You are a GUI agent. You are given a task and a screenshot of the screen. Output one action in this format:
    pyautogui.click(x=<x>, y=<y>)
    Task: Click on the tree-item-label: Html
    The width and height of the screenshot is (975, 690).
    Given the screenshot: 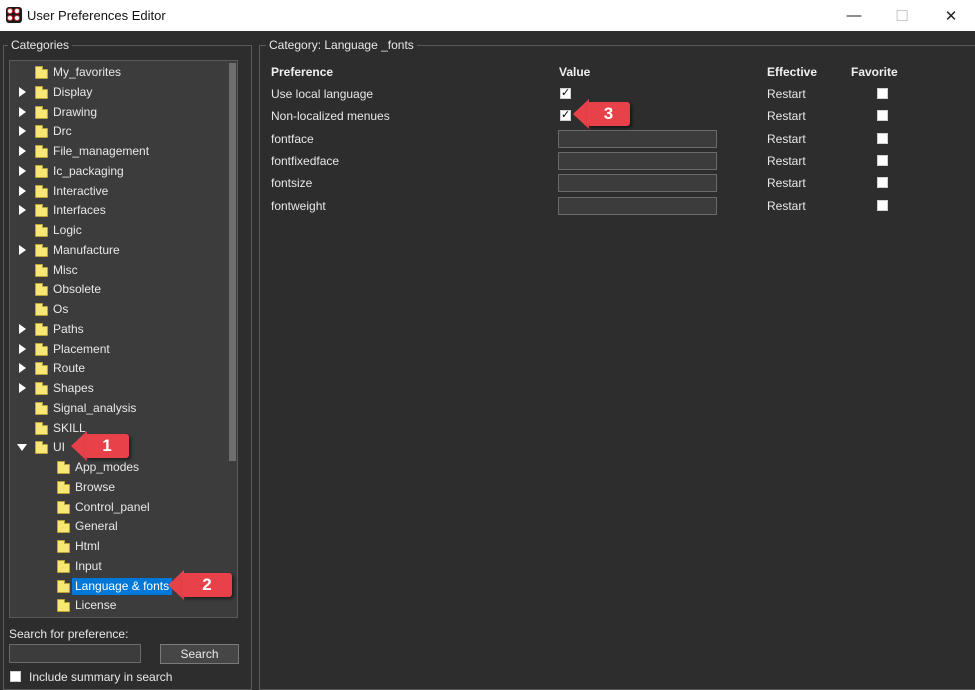 What is the action you would take?
    pyautogui.click(x=87, y=546)
    